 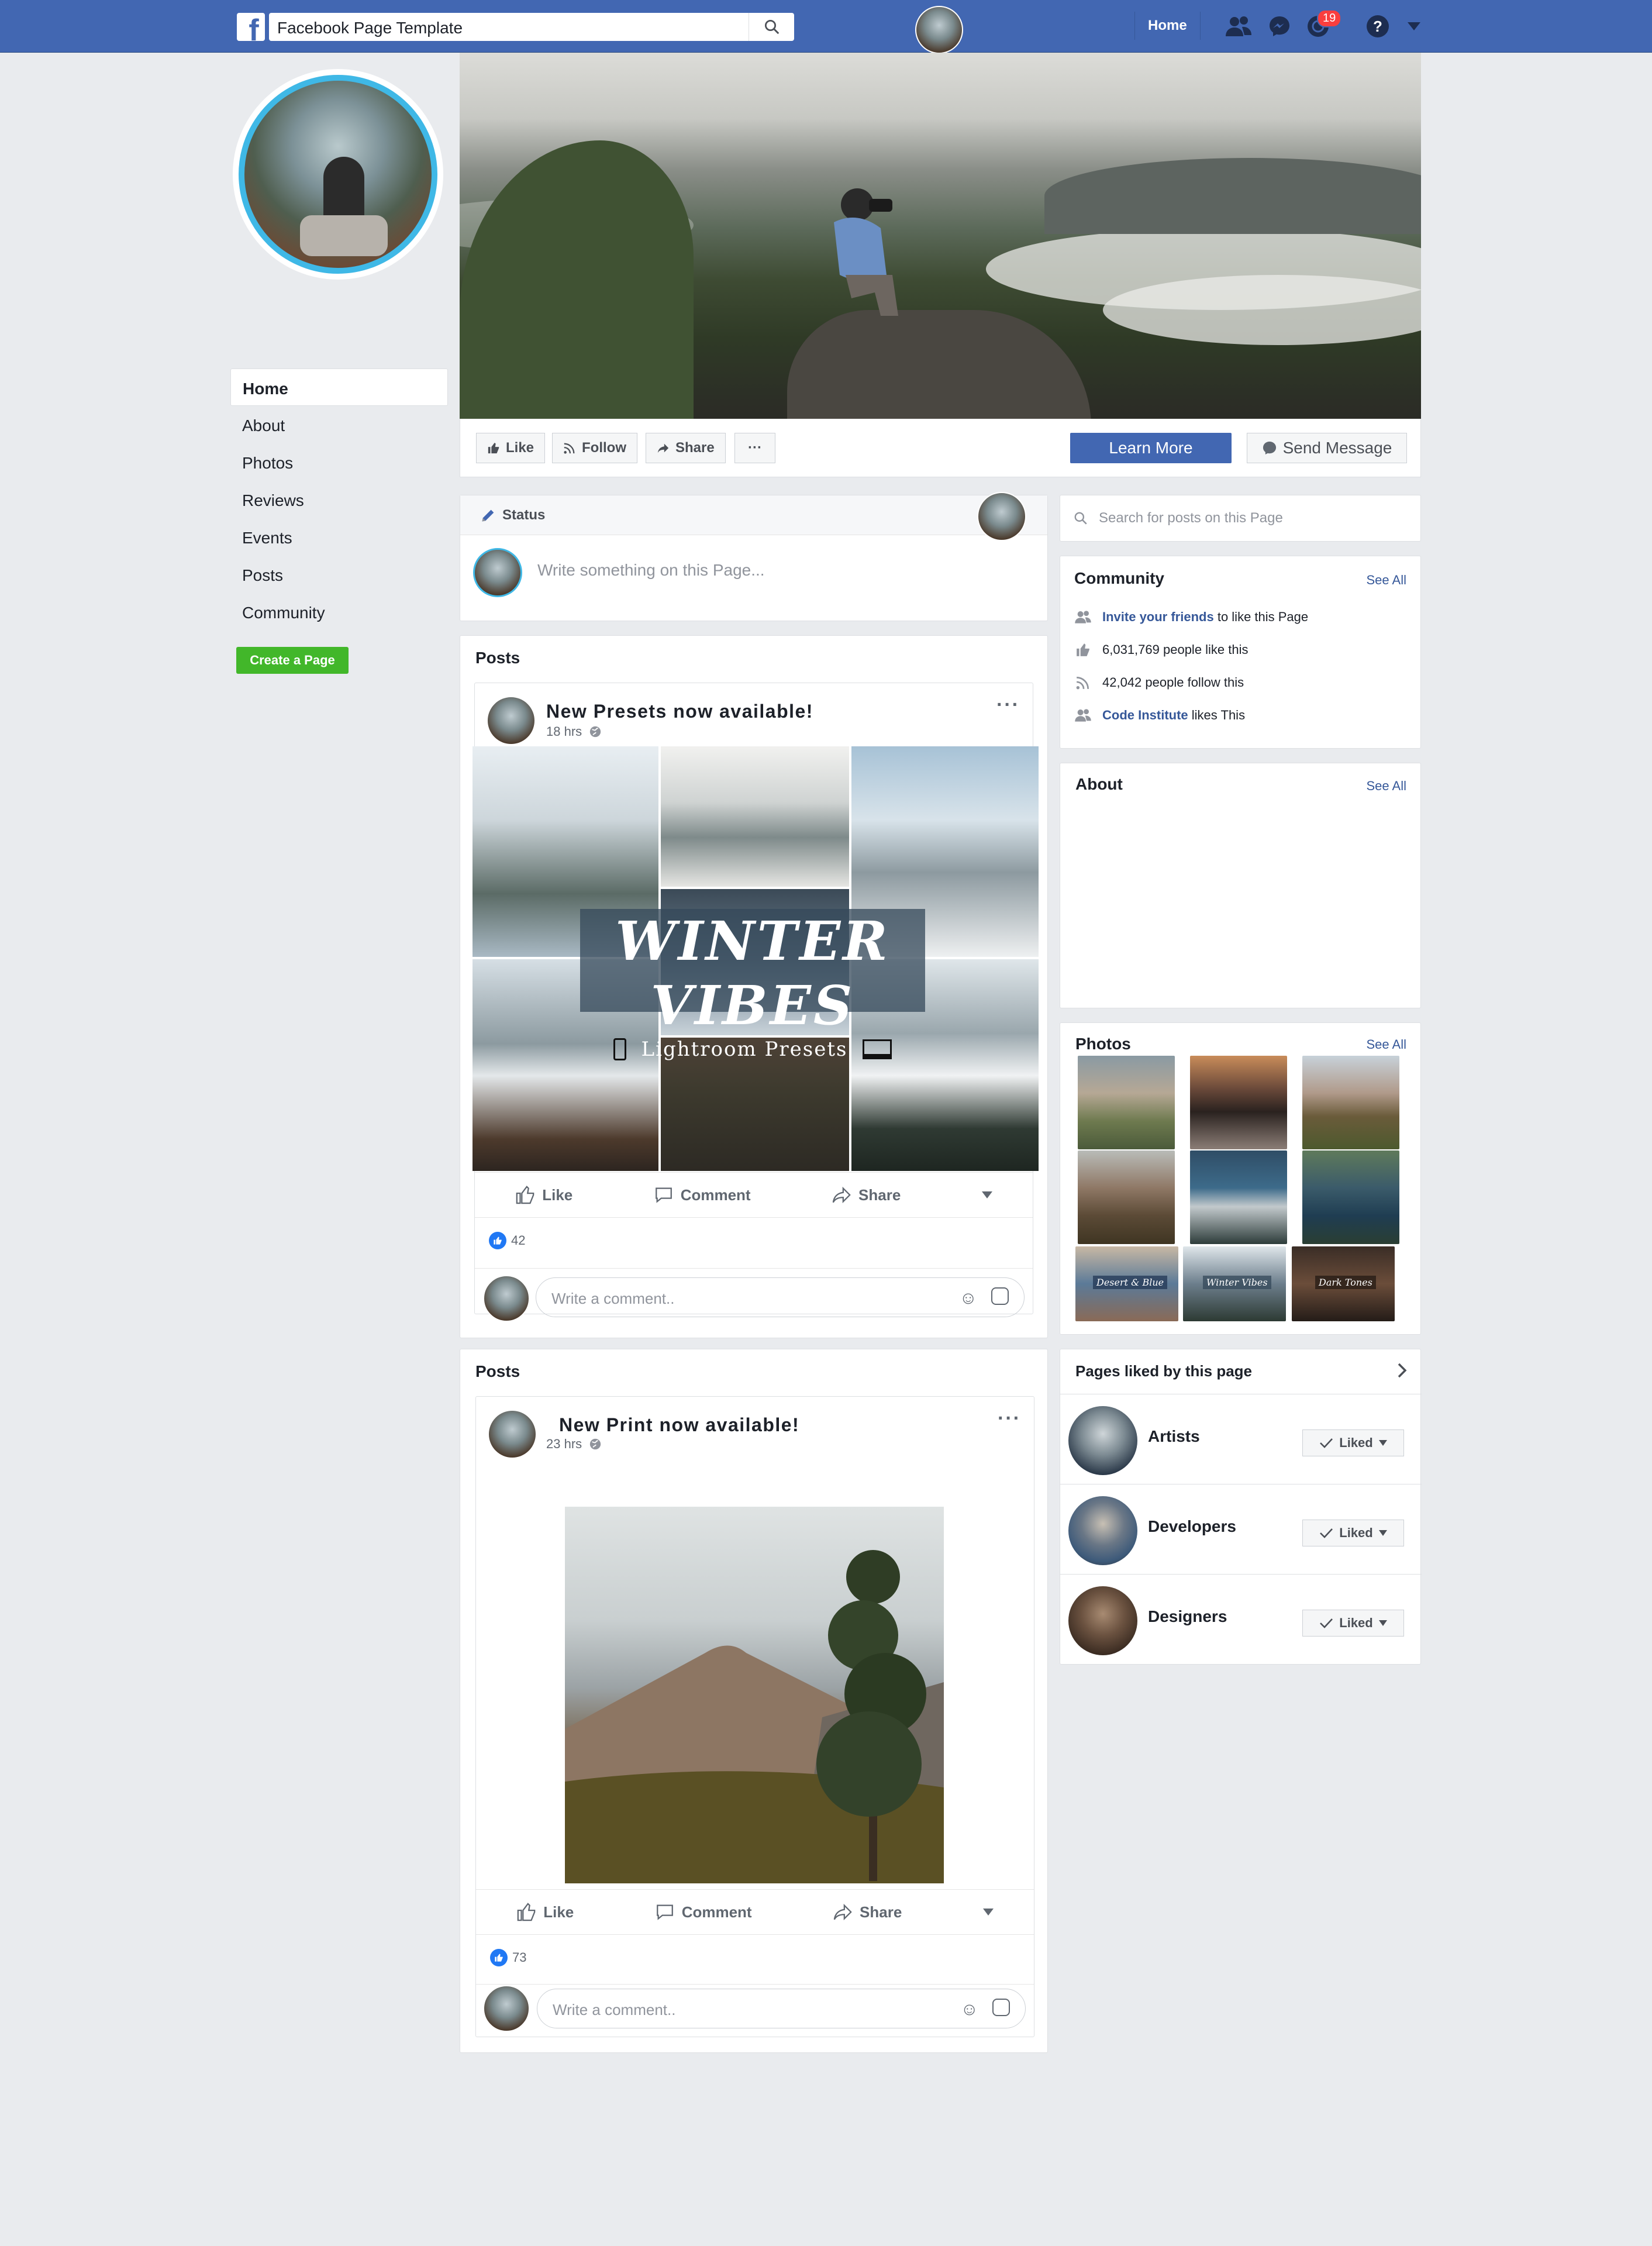 What do you see at coordinates (339, 574) in the screenshot?
I see `nav-item-posts: Posts` at bounding box center [339, 574].